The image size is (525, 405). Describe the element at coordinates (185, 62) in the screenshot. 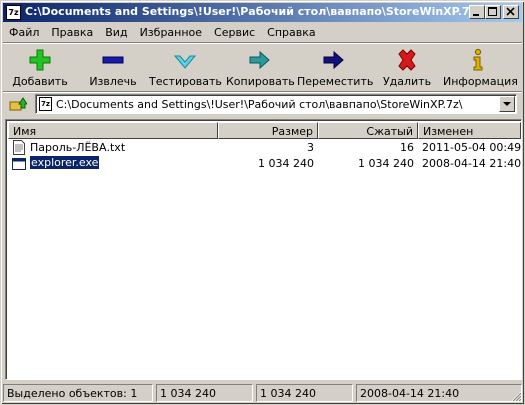

I see `checkmark-icon` at that location.